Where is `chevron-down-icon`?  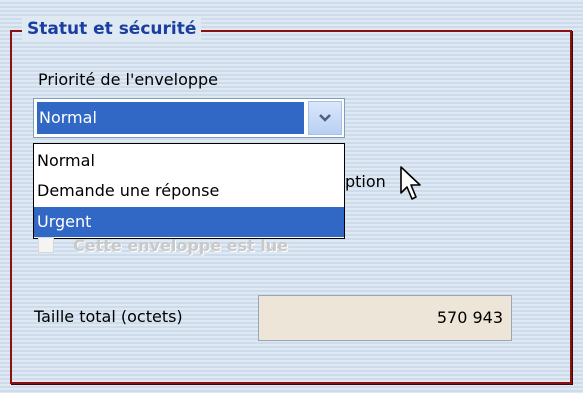
chevron-down-icon is located at coordinates (325, 118).